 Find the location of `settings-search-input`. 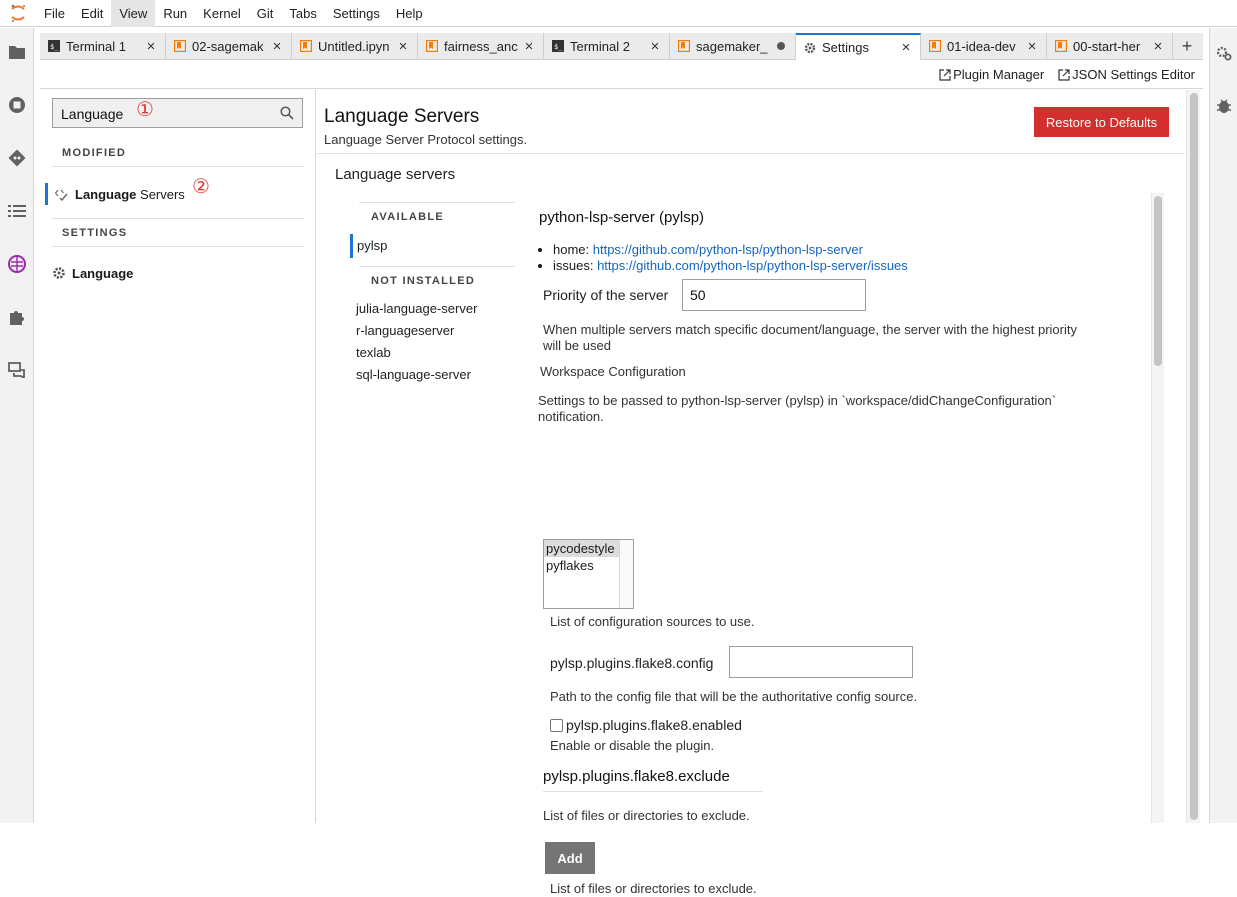

settings-search-input is located at coordinates (161, 114).